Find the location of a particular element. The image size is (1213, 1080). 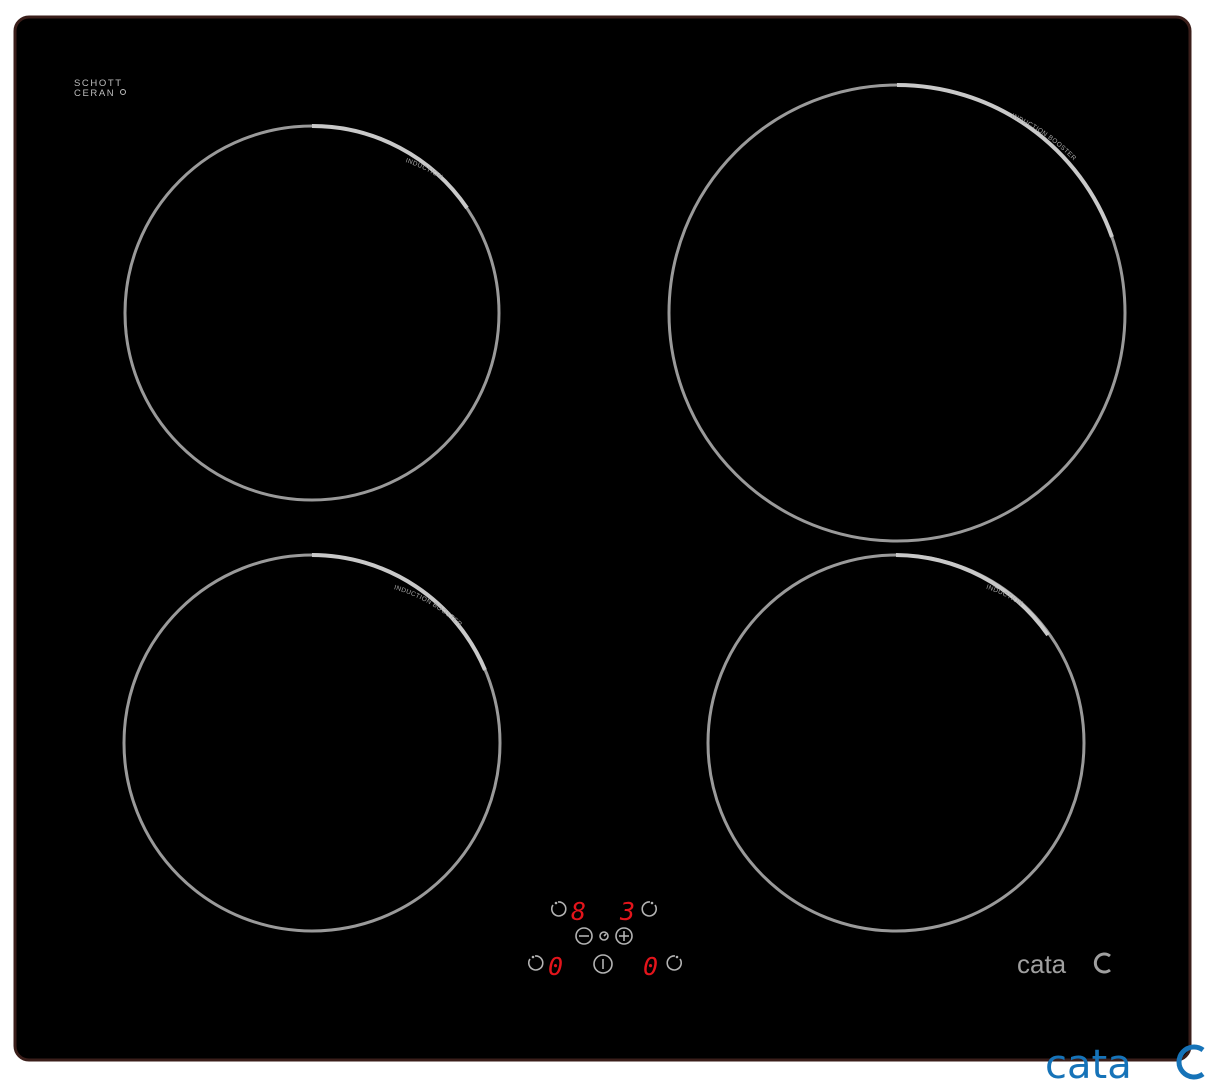

rear-left-power-display: 8 is located at coordinates (578, 911).